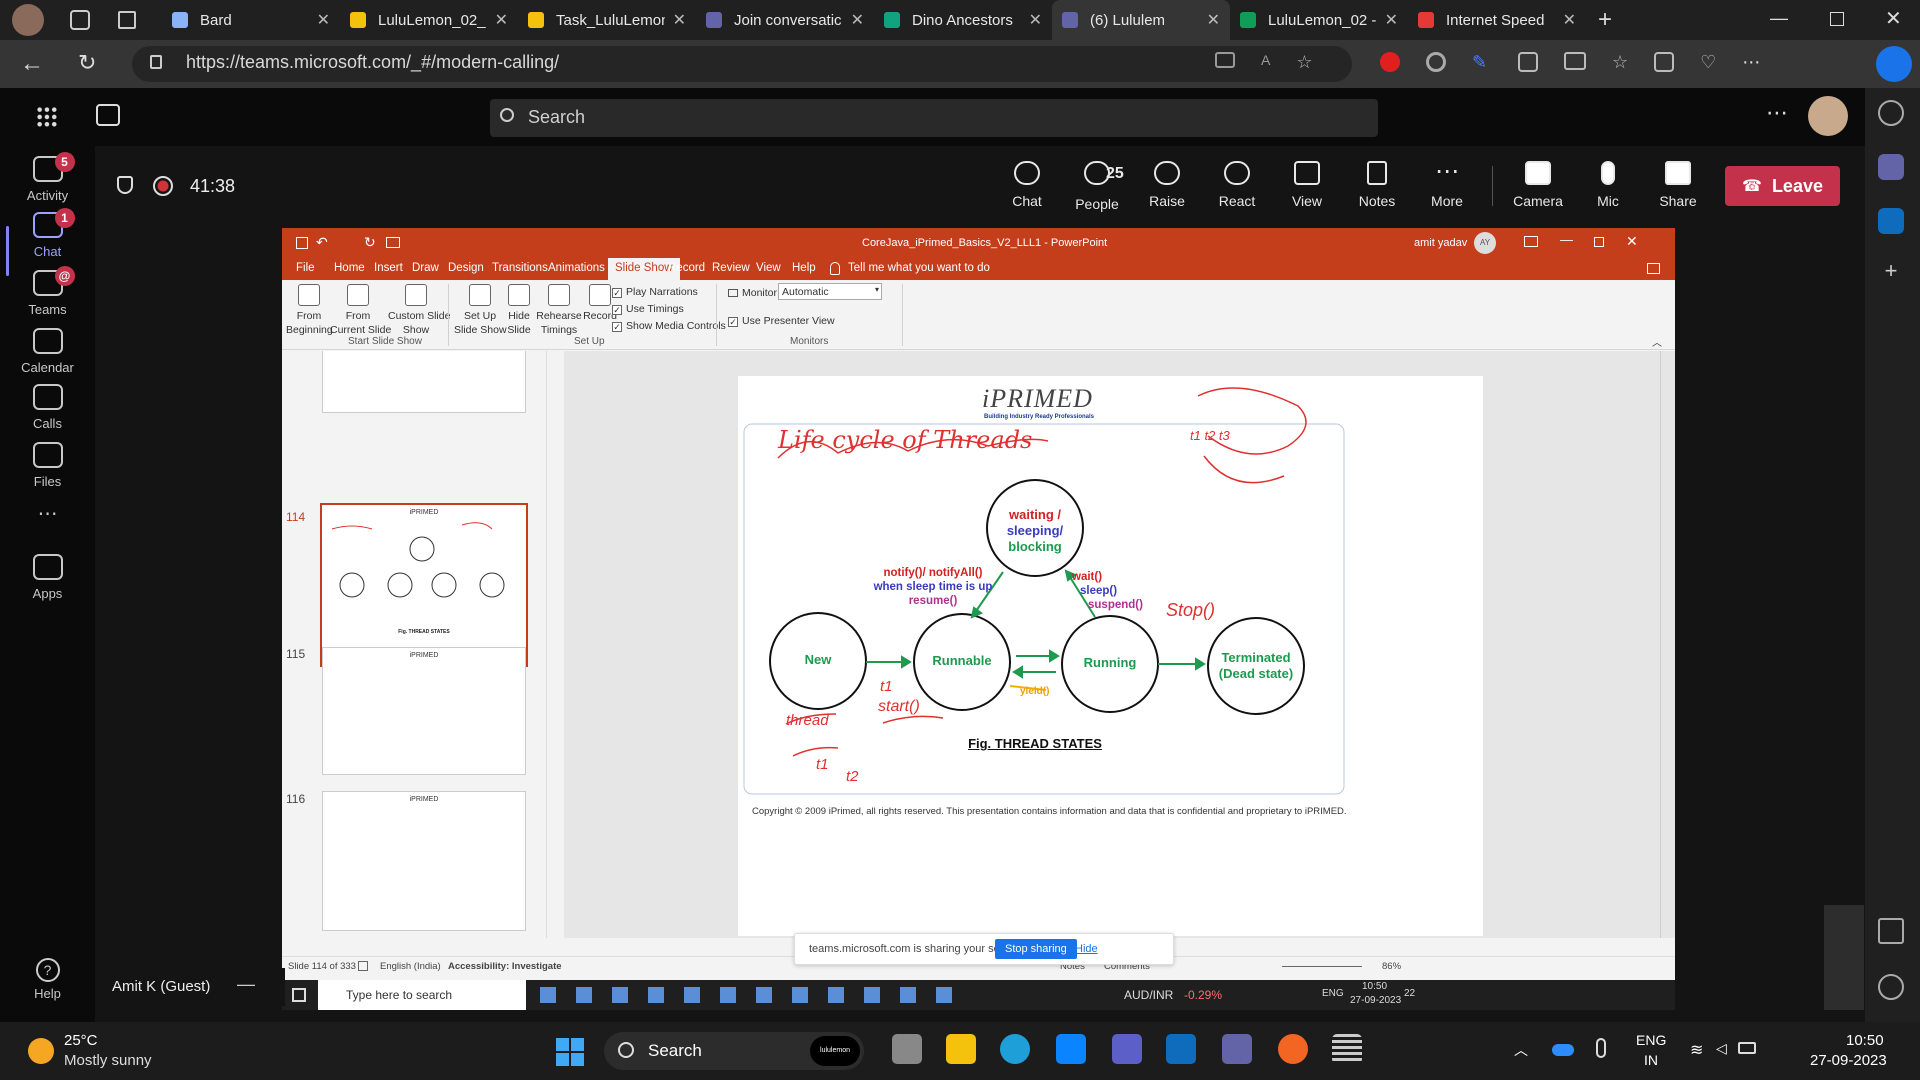 The width and height of the screenshot is (1920, 1080). I want to click on mic-tray-icon, so click(1601, 1048).